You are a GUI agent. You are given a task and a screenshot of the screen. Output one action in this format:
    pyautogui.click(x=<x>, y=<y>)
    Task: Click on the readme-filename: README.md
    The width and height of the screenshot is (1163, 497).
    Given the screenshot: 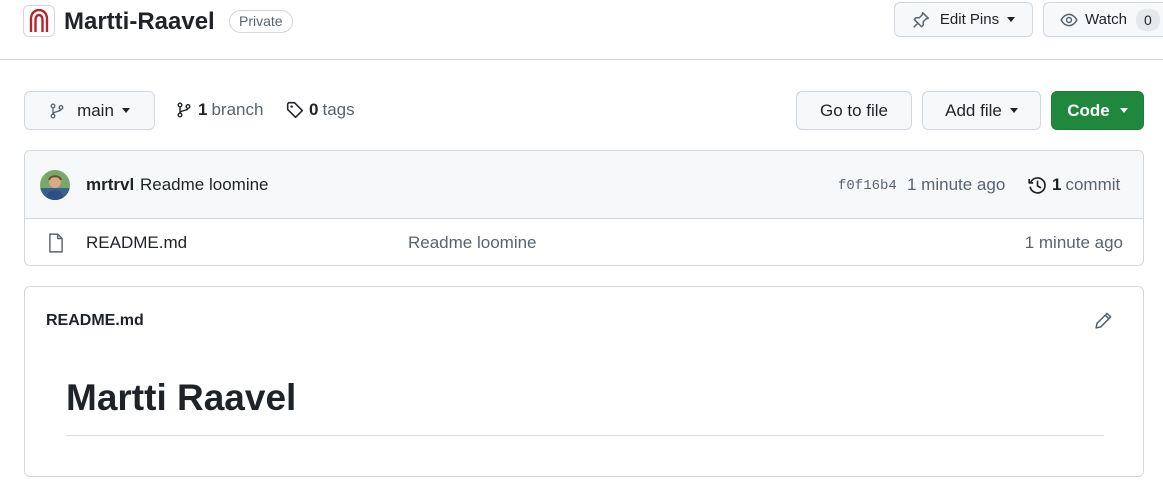 What is the action you would take?
    pyautogui.click(x=95, y=321)
    